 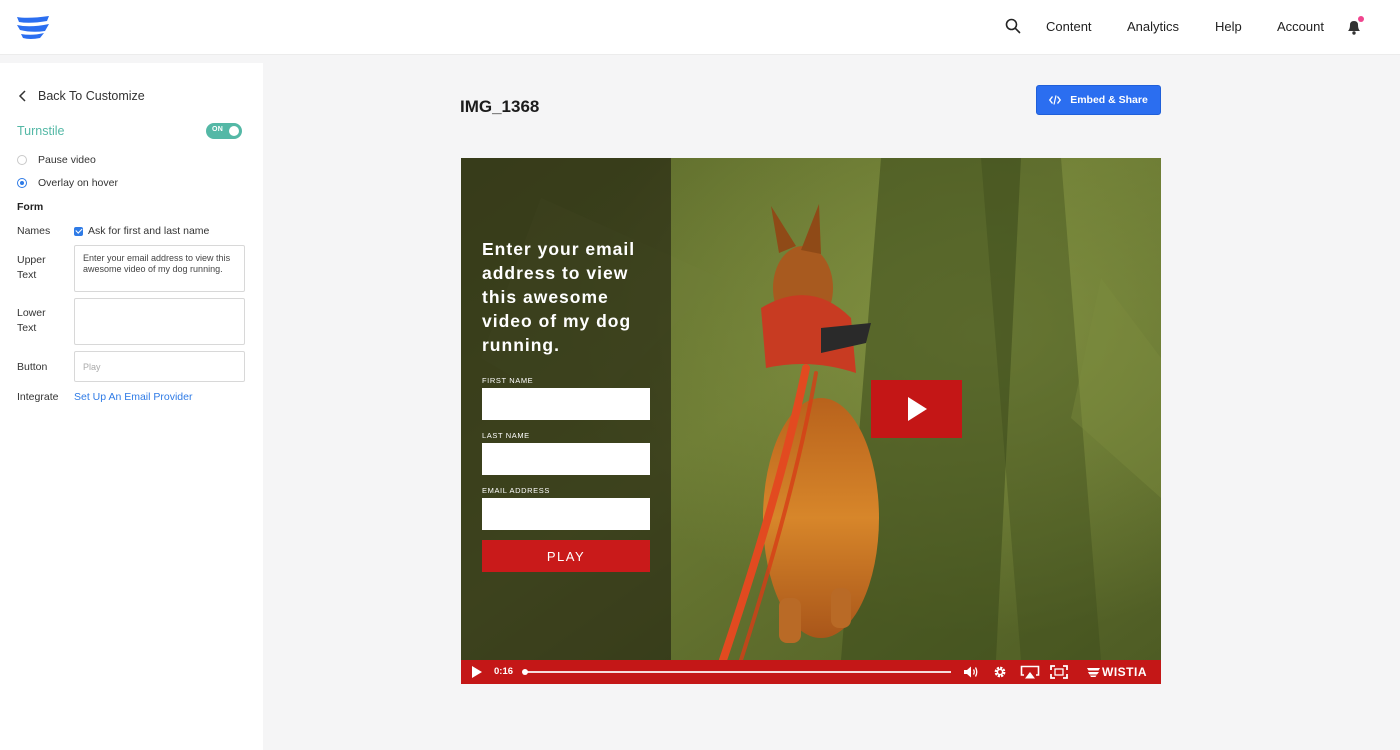 What do you see at coordinates (32, 367) in the screenshot?
I see `button-text-label: Button` at bounding box center [32, 367].